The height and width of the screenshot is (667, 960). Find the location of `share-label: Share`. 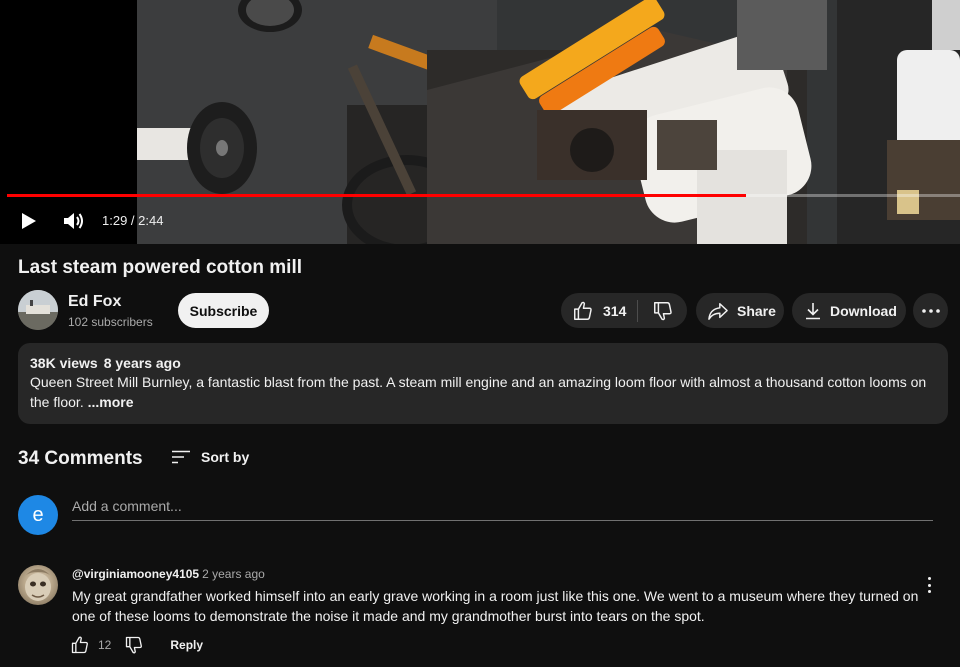

share-label: Share is located at coordinates (756, 310).